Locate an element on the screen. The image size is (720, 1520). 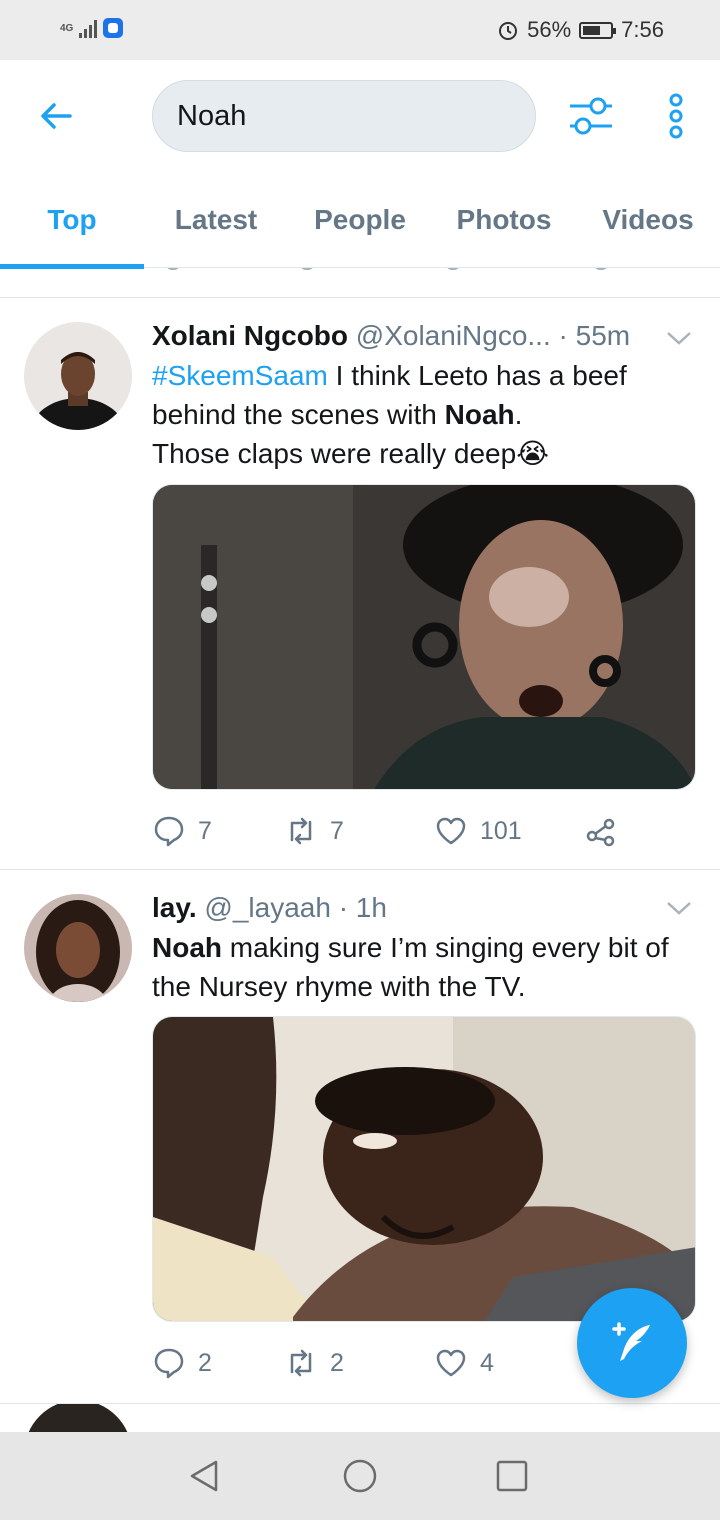
tab-photos: Photos is located at coordinates (504, 224).